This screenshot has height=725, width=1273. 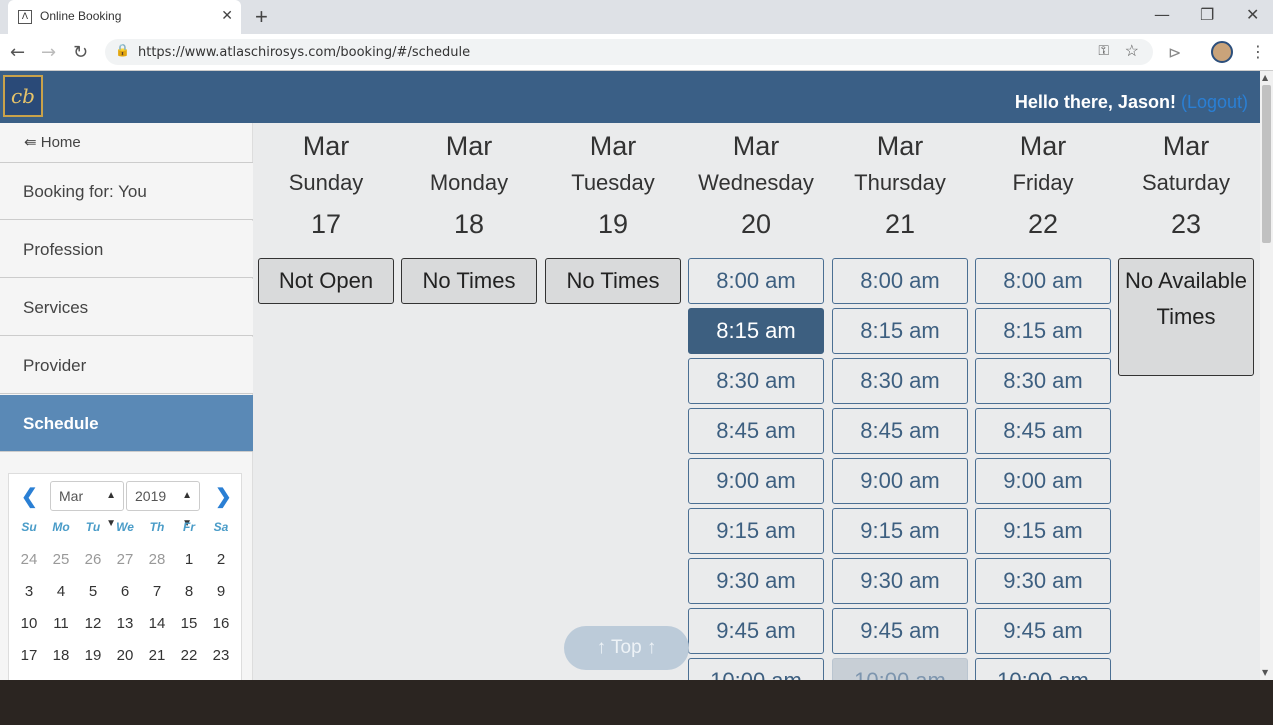 I want to click on calendar-day: 24, so click(x=29, y=559).